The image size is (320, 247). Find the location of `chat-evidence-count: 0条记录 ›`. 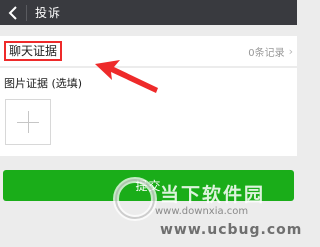

chat-evidence-count: 0条记录 › is located at coordinates (270, 51).